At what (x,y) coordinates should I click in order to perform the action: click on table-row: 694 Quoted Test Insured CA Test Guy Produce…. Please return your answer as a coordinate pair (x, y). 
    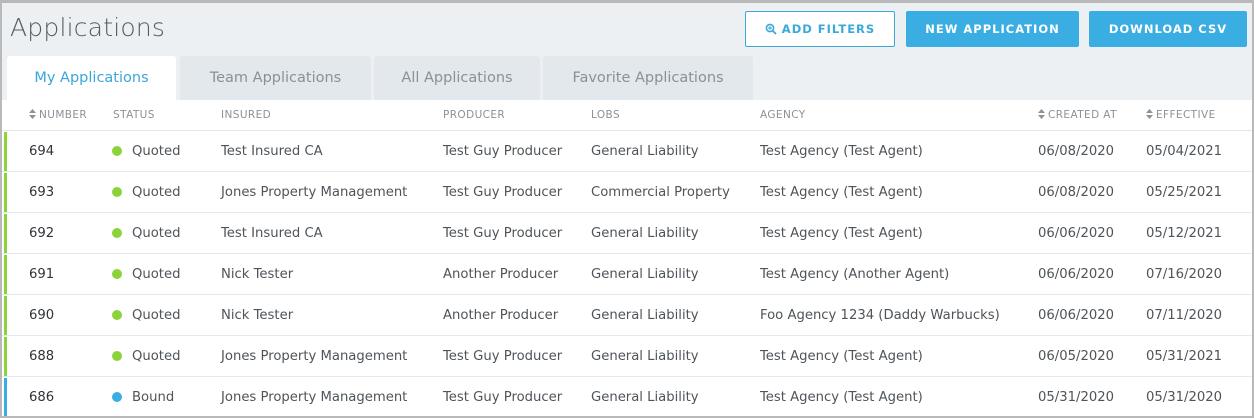
    Looking at the image, I should click on (627, 151).